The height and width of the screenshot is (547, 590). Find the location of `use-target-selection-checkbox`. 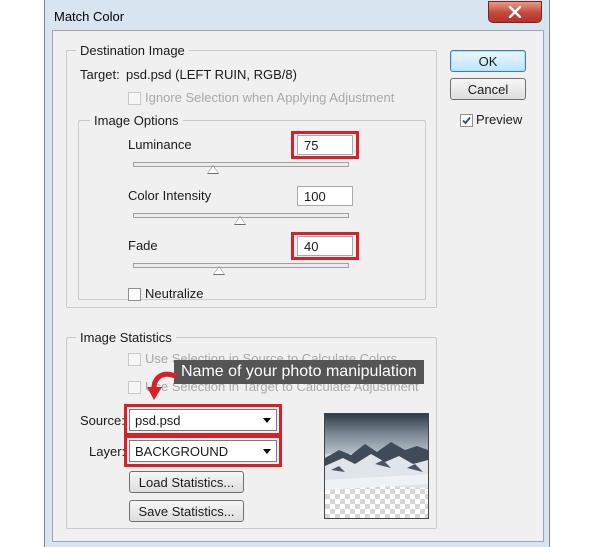

use-target-selection-checkbox is located at coordinates (134, 387).